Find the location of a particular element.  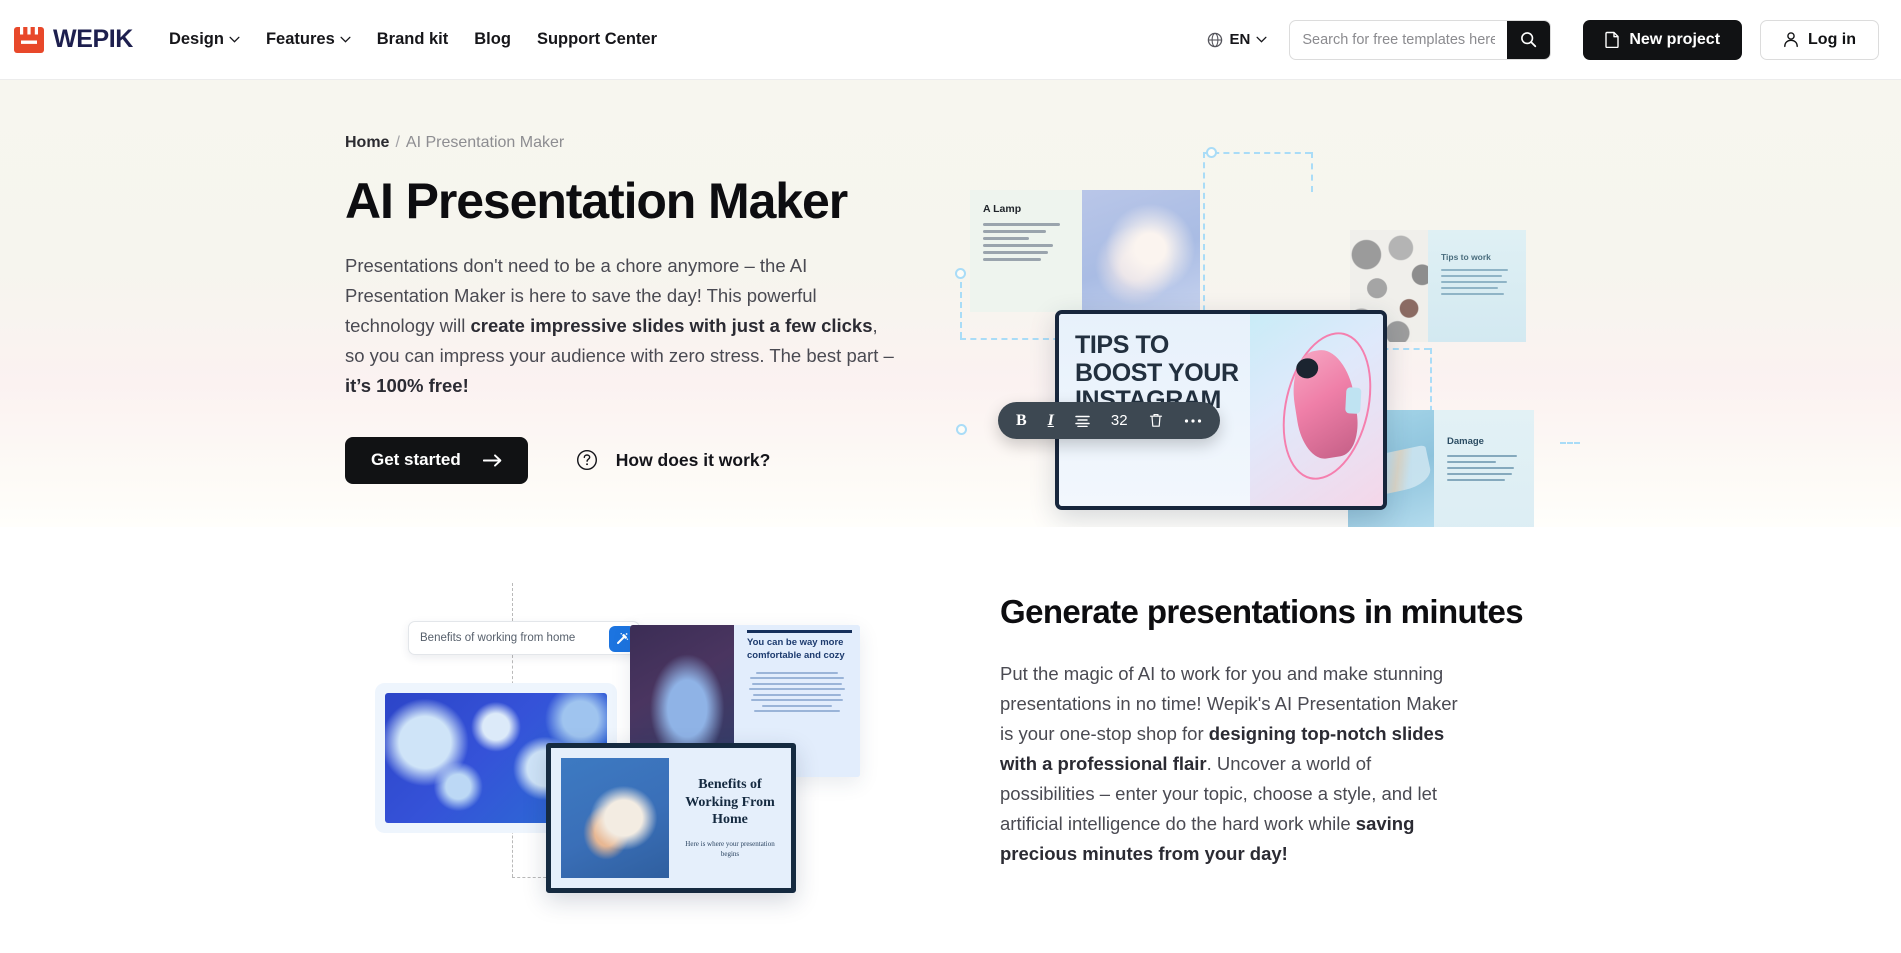

logo: WEPIK is located at coordinates (73, 40).